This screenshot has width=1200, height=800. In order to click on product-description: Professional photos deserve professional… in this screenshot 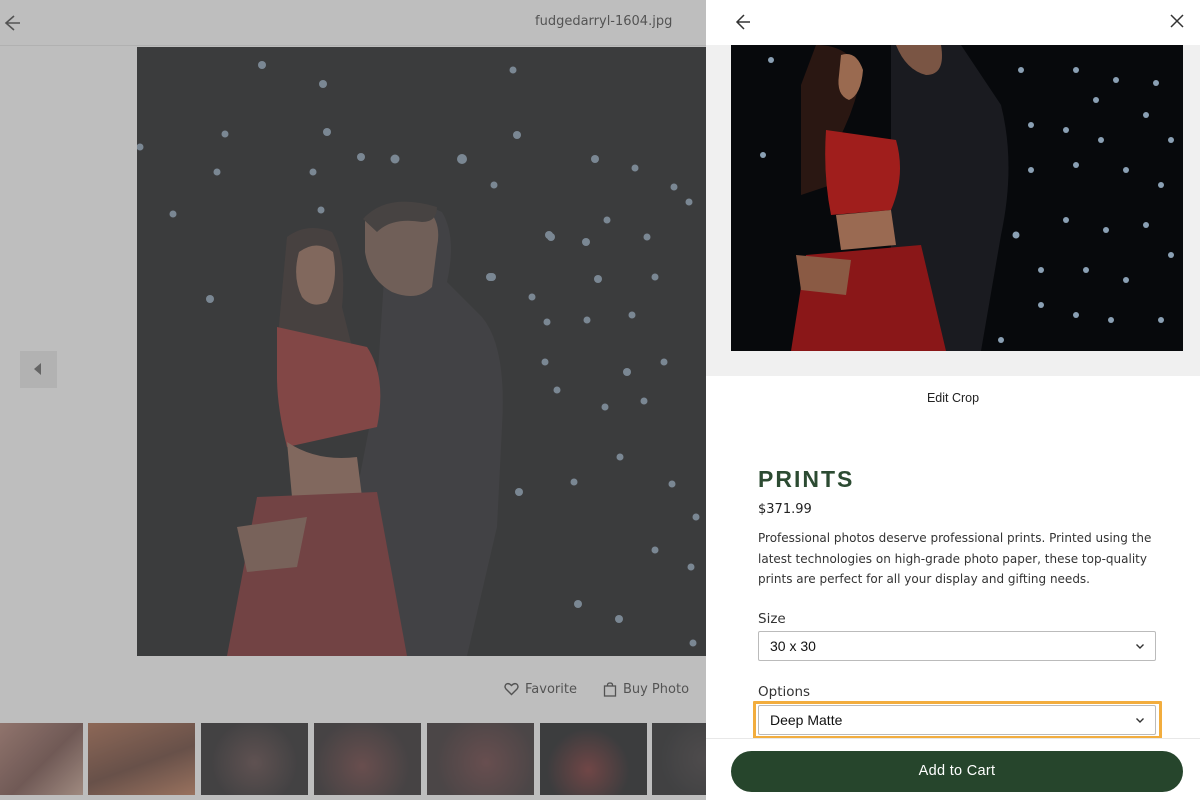, I will do `click(955, 558)`.